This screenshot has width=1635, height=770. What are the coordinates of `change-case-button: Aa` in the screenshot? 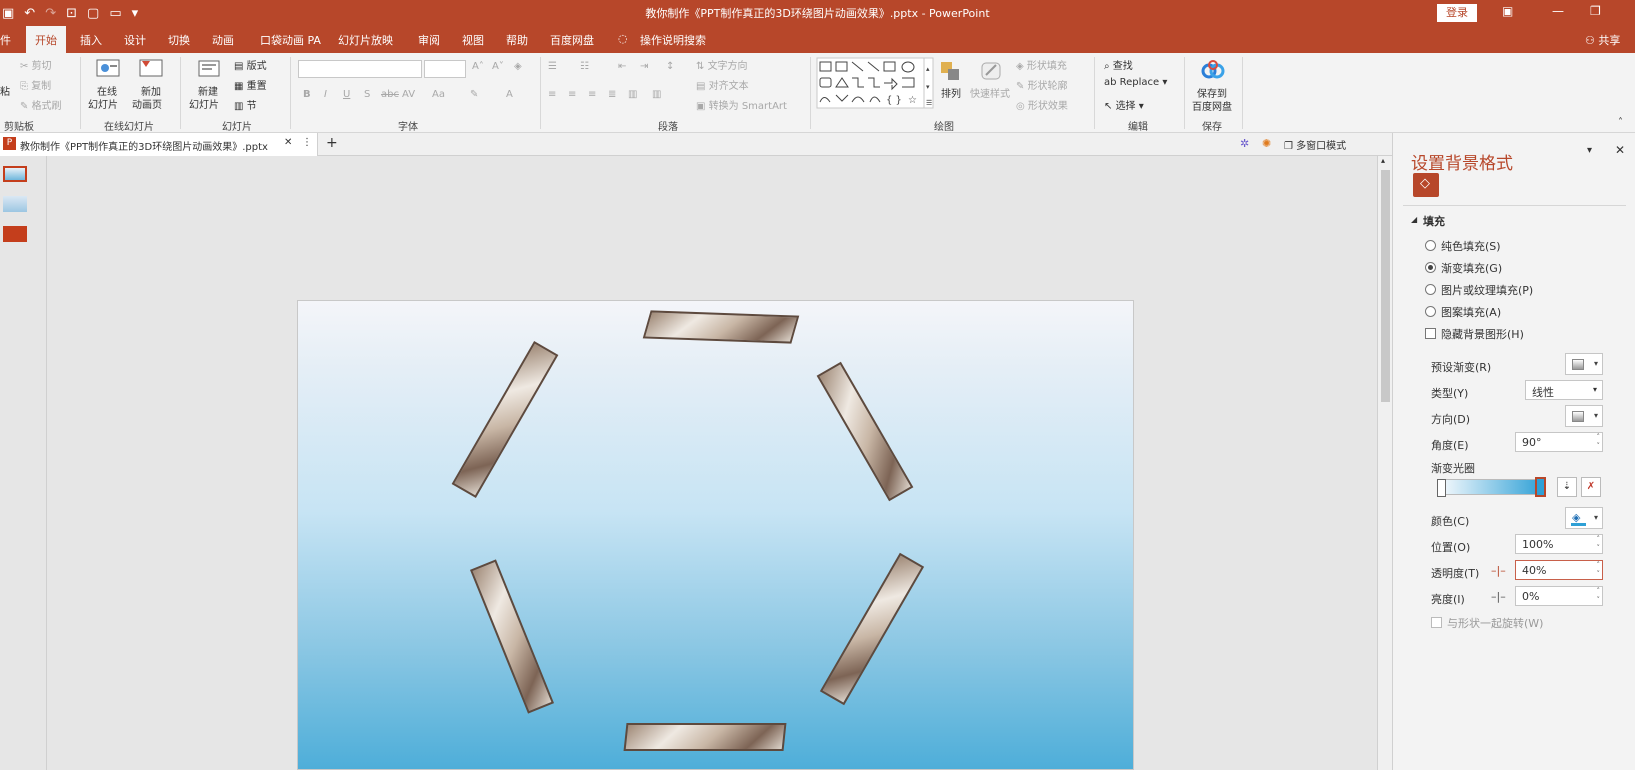 It's located at (438, 94).